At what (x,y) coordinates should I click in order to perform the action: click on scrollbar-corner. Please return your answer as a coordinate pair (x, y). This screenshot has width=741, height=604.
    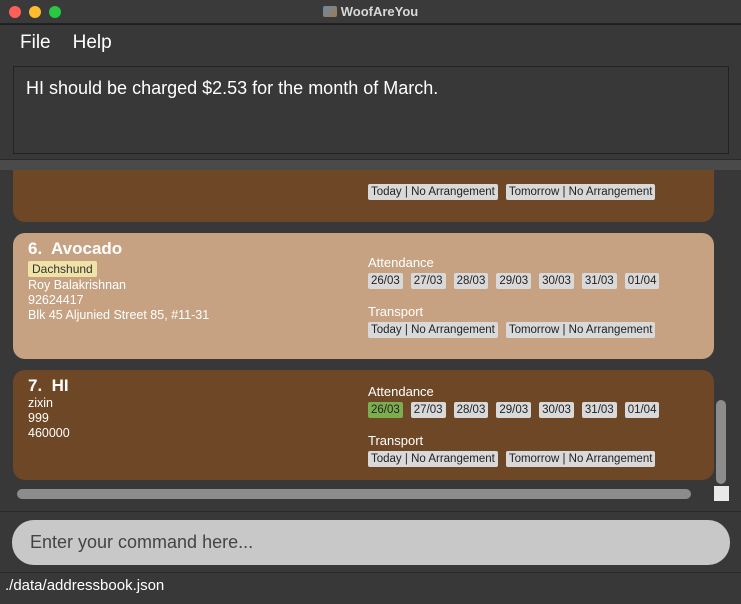
    Looking at the image, I should click on (721, 493).